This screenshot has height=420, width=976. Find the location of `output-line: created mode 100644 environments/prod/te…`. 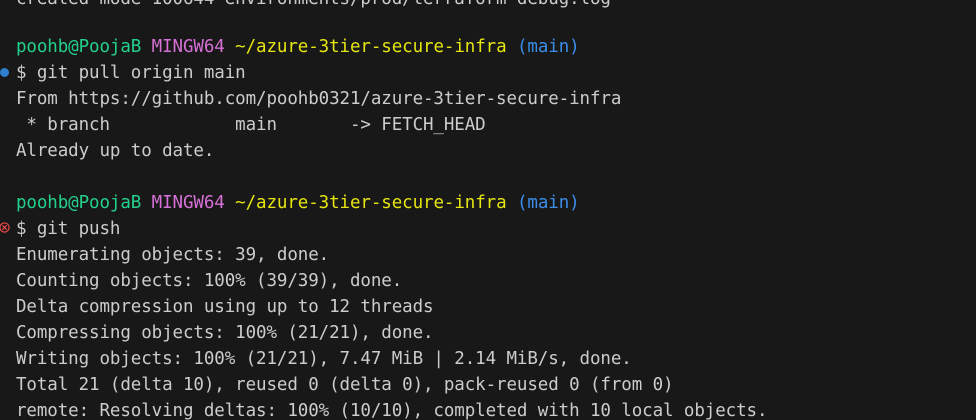

output-line: created mode 100644 environments/prod/te… is located at coordinates (313, 6).